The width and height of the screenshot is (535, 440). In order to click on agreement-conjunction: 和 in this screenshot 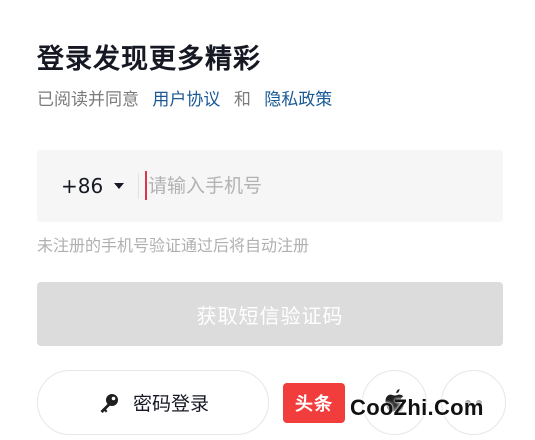, I will do `click(242, 100)`.